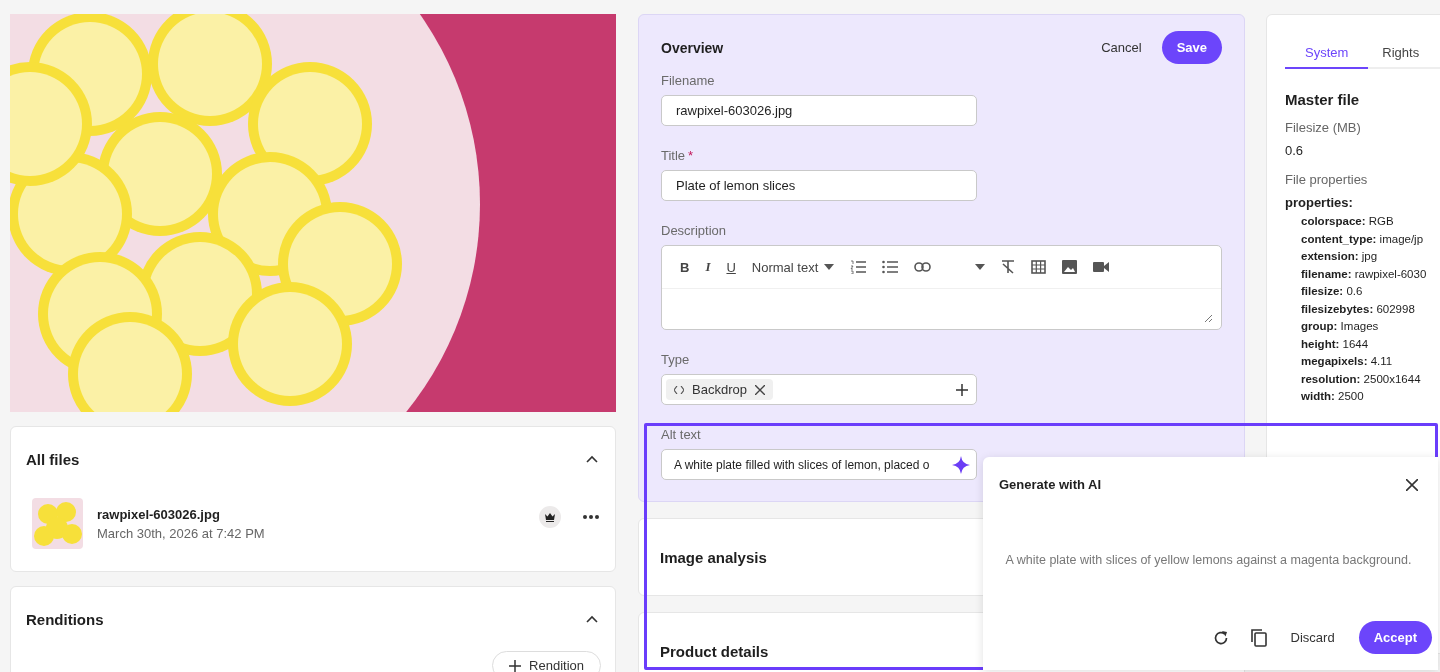 This screenshot has height=672, width=1440. Describe the element at coordinates (1327, 55) in the screenshot. I see `tab: System` at that location.